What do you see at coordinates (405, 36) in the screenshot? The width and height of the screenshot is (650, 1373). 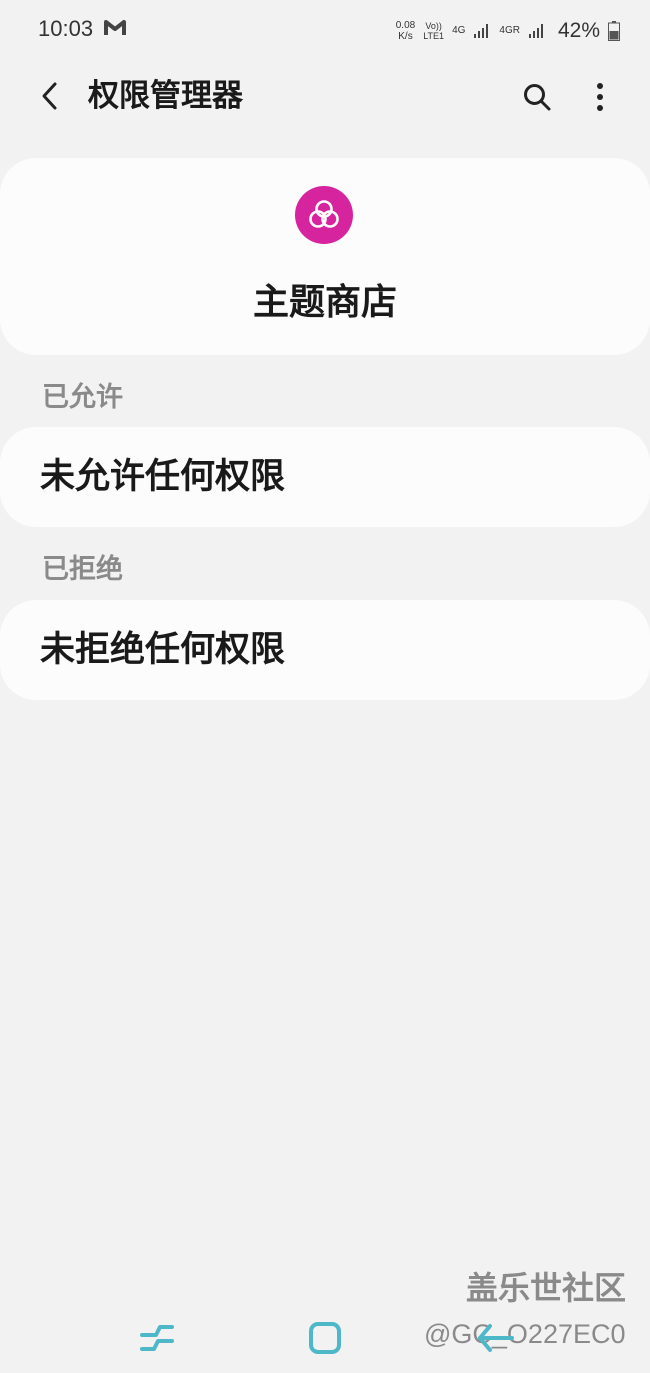 I see `network-speed-unit: K/s` at bounding box center [405, 36].